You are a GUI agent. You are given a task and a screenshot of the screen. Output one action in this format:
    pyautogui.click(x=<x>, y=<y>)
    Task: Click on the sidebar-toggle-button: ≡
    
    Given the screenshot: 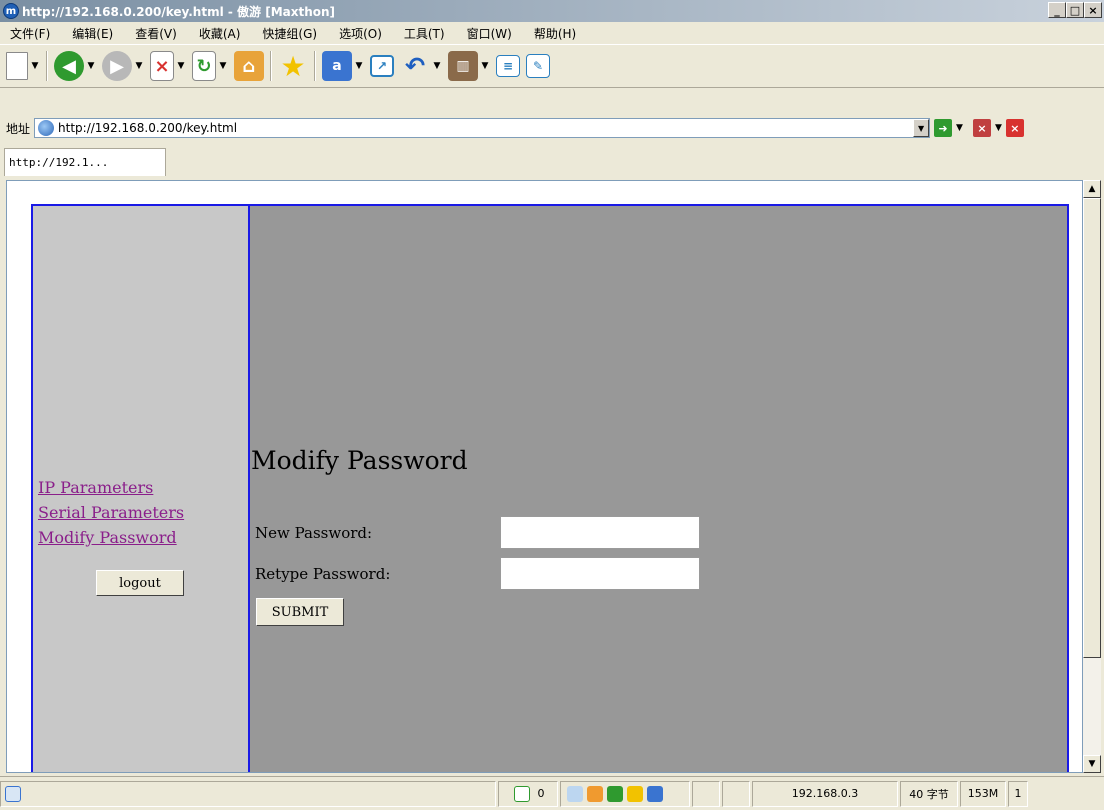 What is the action you would take?
    pyautogui.click(x=508, y=66)
    